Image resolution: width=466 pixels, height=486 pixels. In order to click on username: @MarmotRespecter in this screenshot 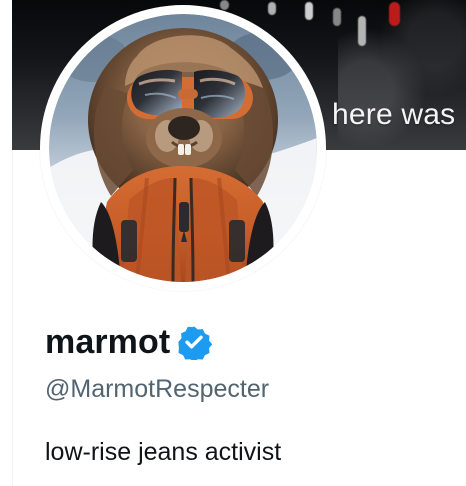, I will do `click(157, 389)`.